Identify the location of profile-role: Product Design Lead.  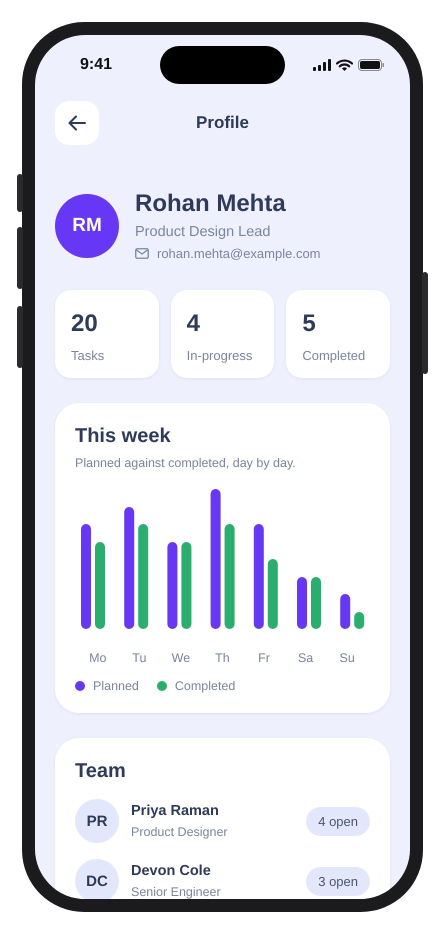
(203, 232).